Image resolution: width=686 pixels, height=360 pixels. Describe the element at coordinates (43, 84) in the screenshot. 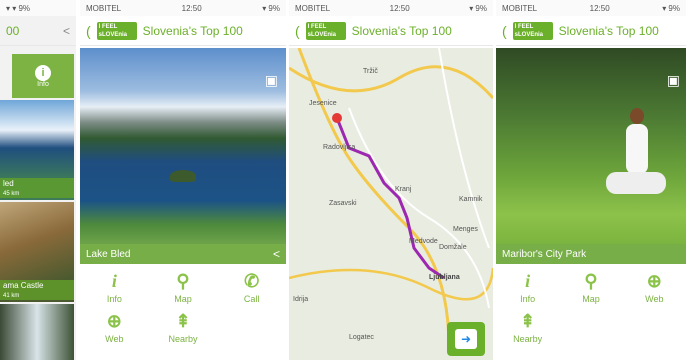

I see `info-label: Info` at that location.